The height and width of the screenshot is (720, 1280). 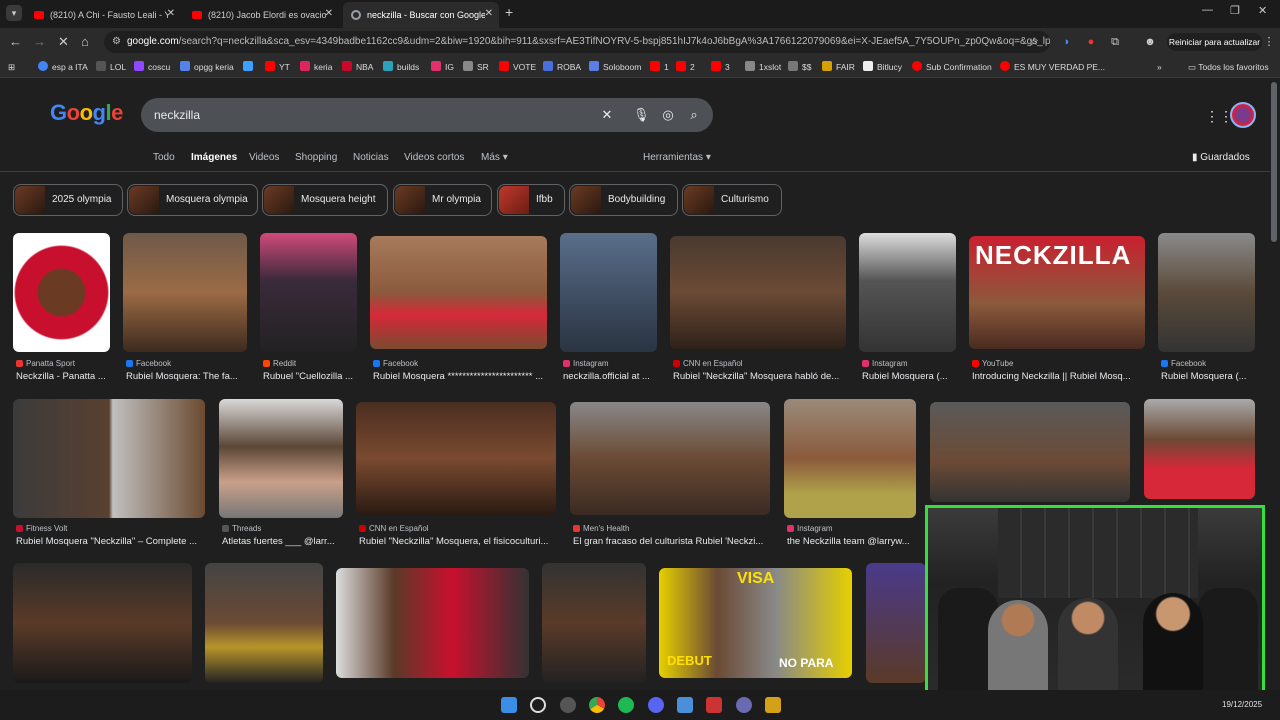 What do you see at coordinates (755, 623) in the screenshot?
I see `image-result: VISA DEBUT NO PARA` at bounding box center [755, 623].